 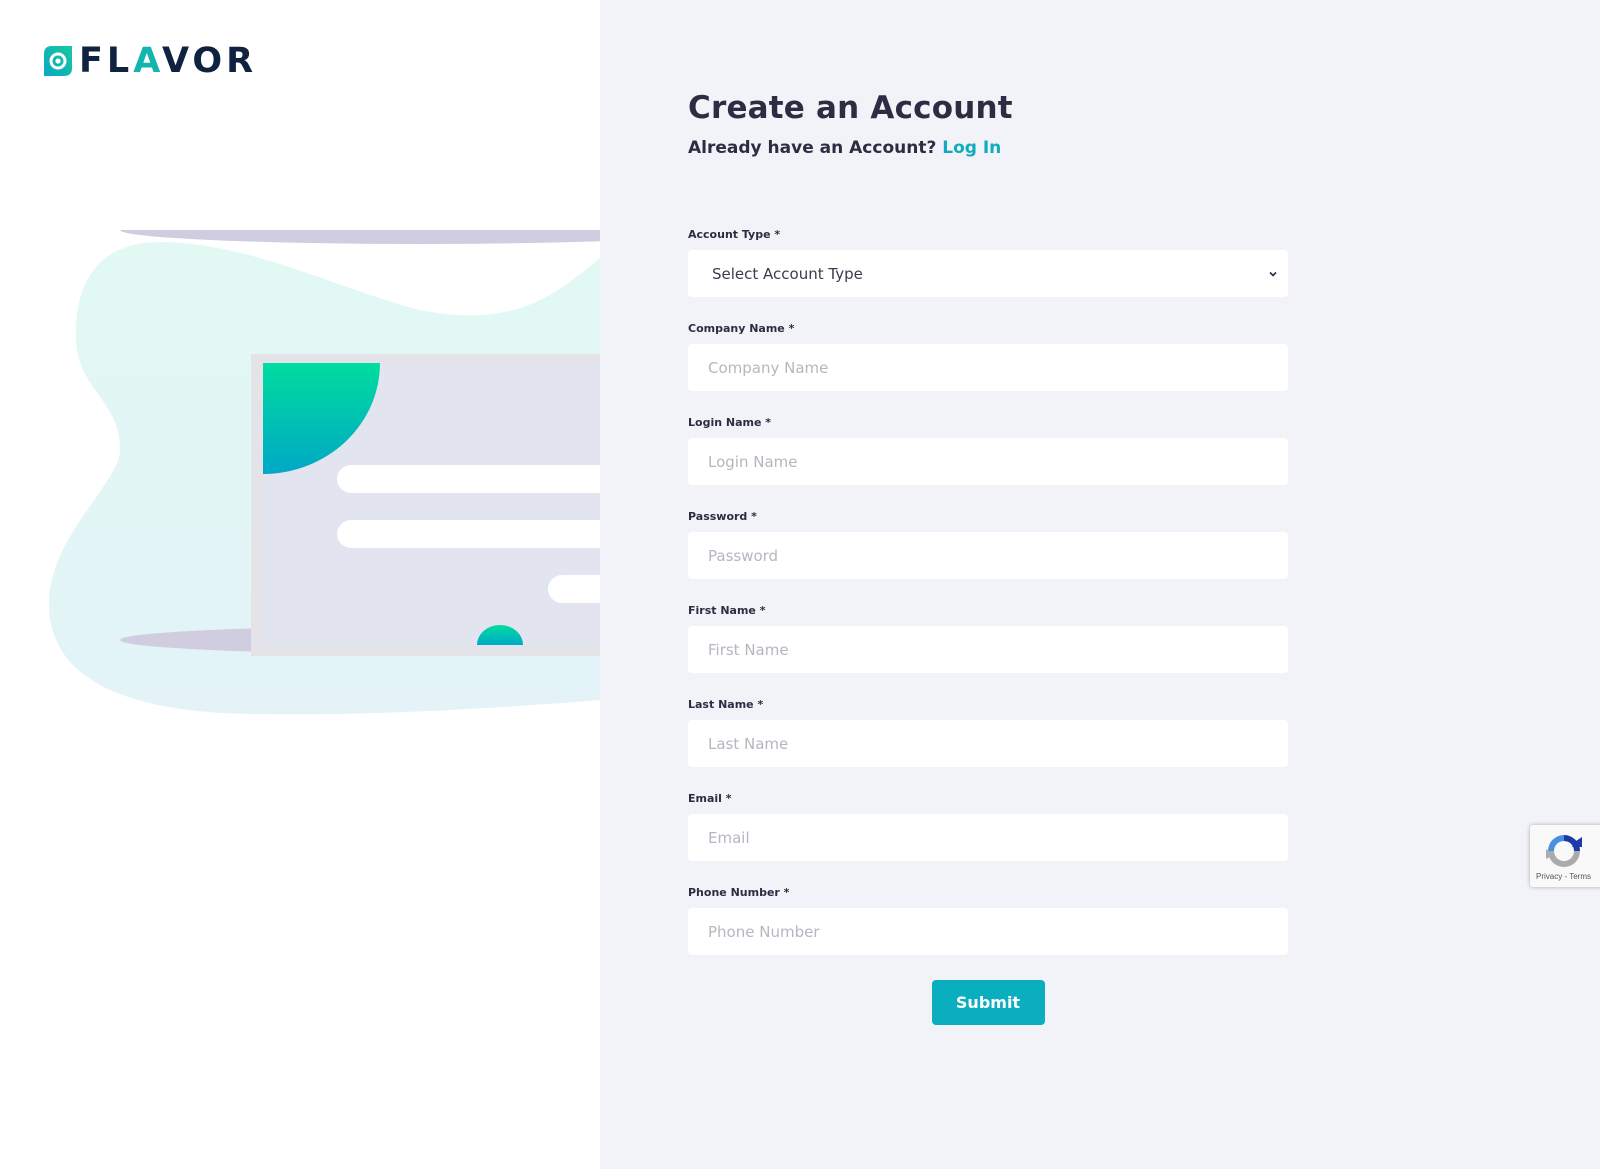 I want to click on company-name-input, so click(x=988, y=367).